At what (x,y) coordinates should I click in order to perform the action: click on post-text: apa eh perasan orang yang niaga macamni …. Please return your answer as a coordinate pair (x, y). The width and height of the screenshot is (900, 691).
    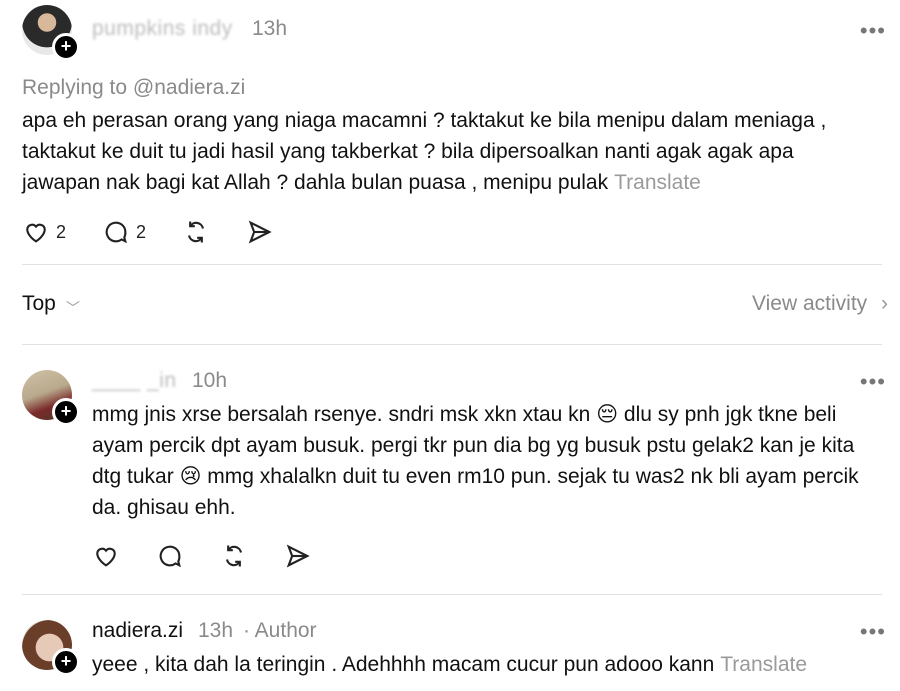
    Looking at the image, I should click on (424, 151).